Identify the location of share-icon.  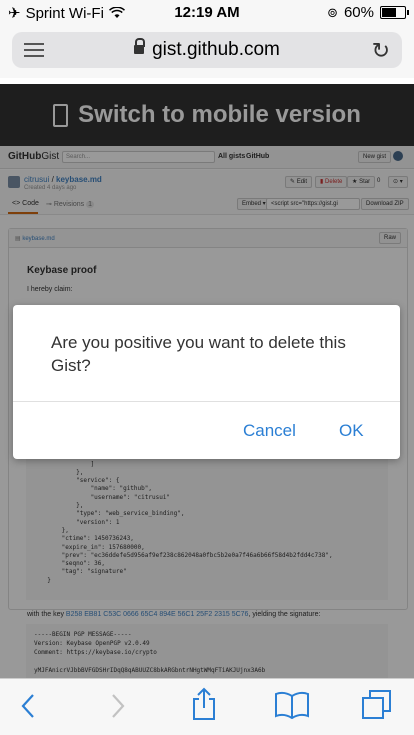
(204, 704).